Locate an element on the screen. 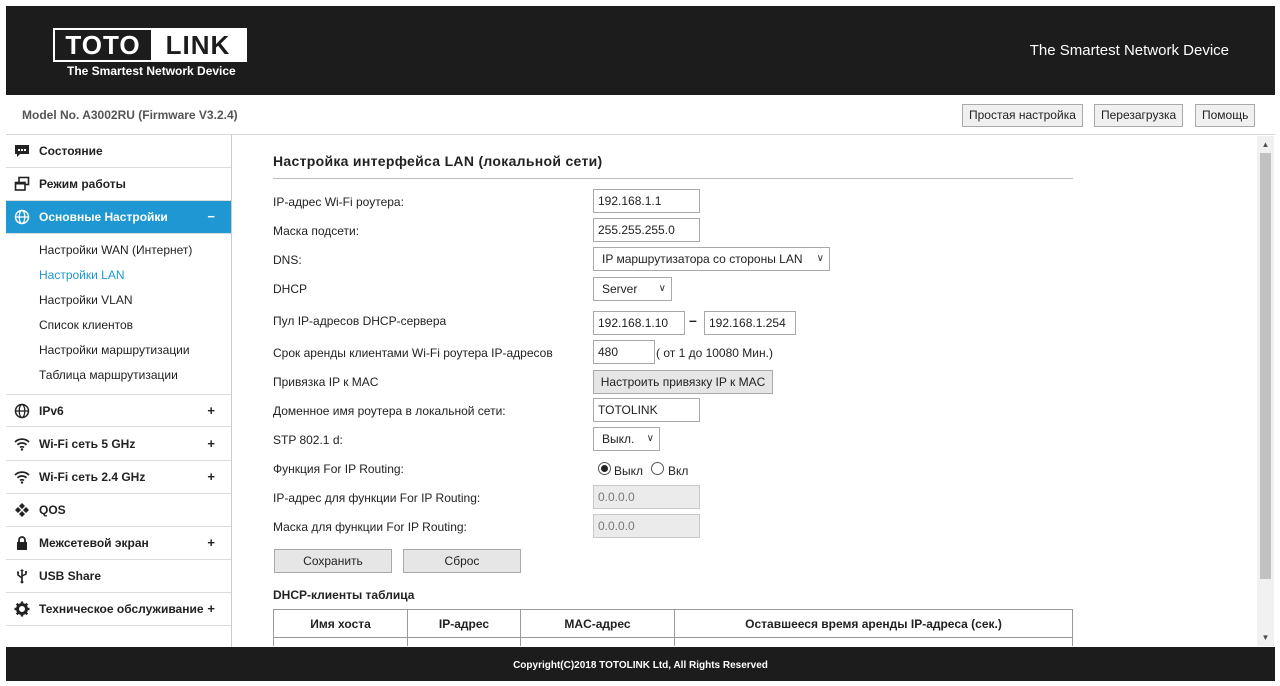 The image size is (1280, 686). dhcp-pool-start-input: 192.168.1.10 is located at coordinates (639, 323).